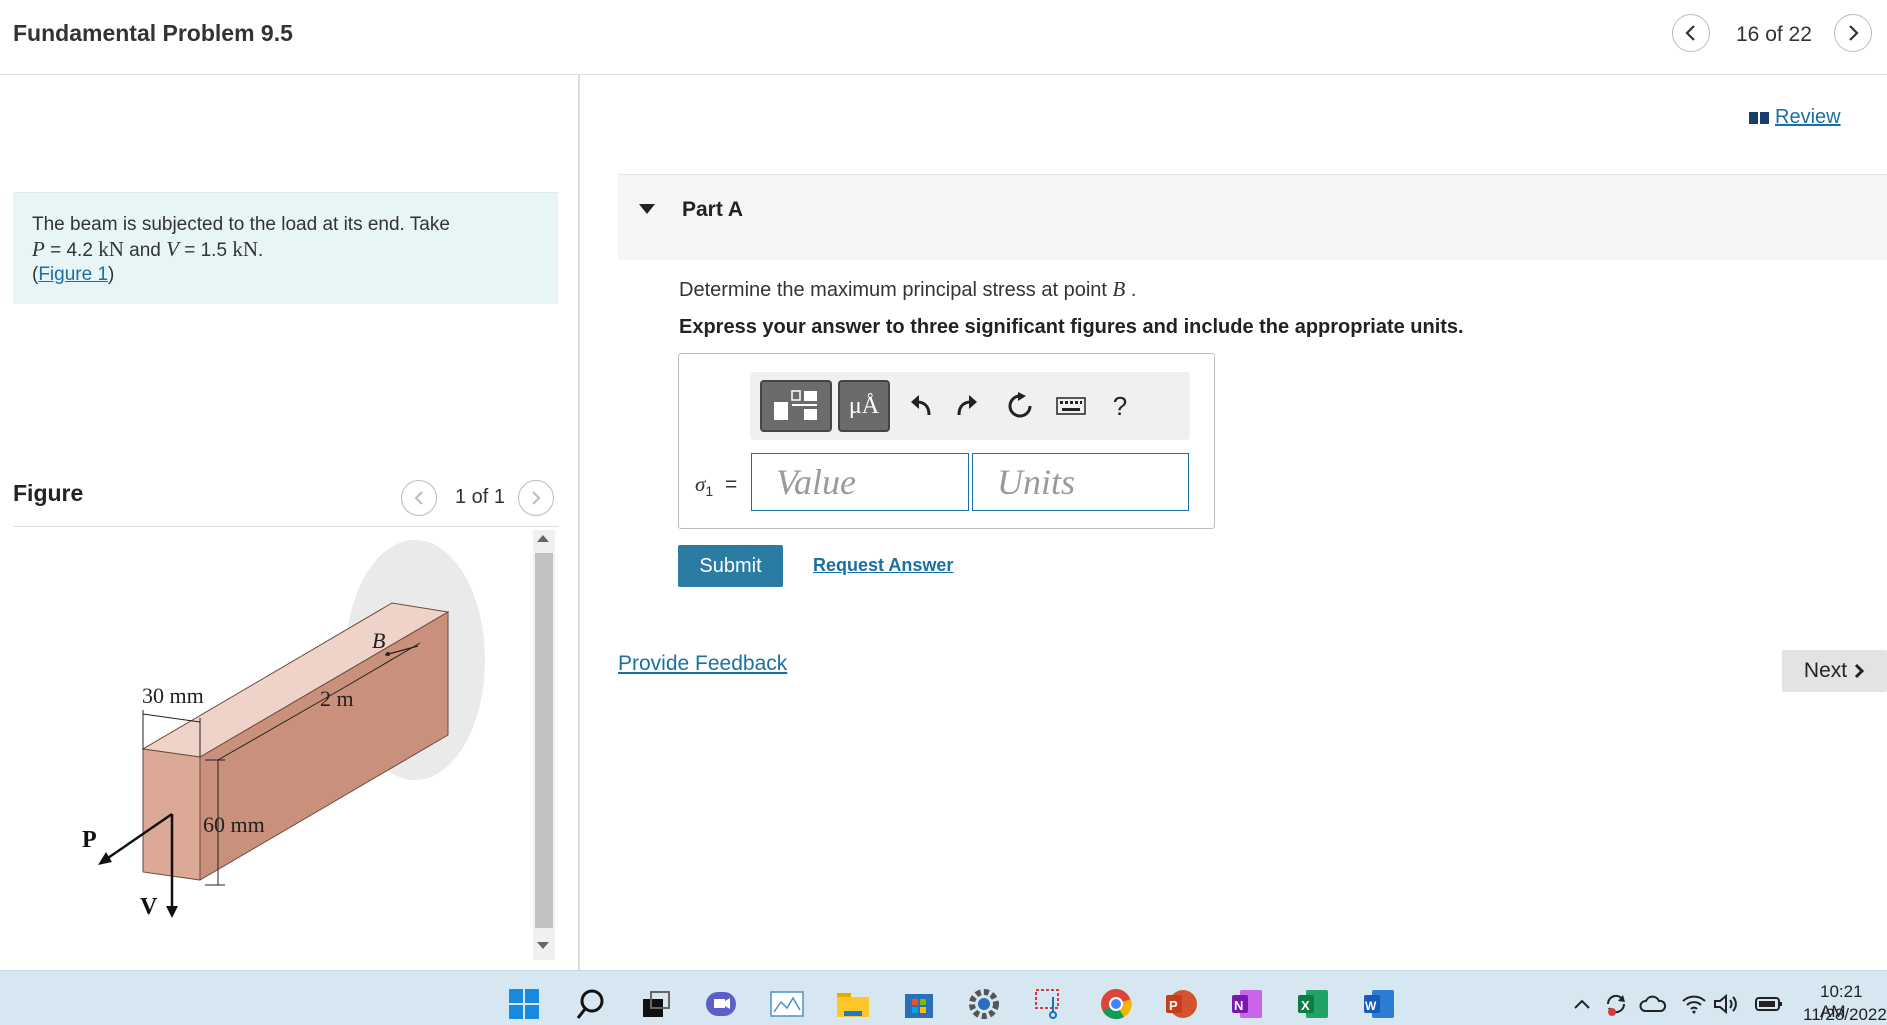 This screenshot has width=1887, height=1025. I want to click on load-v-label: V, so click(149, 907).